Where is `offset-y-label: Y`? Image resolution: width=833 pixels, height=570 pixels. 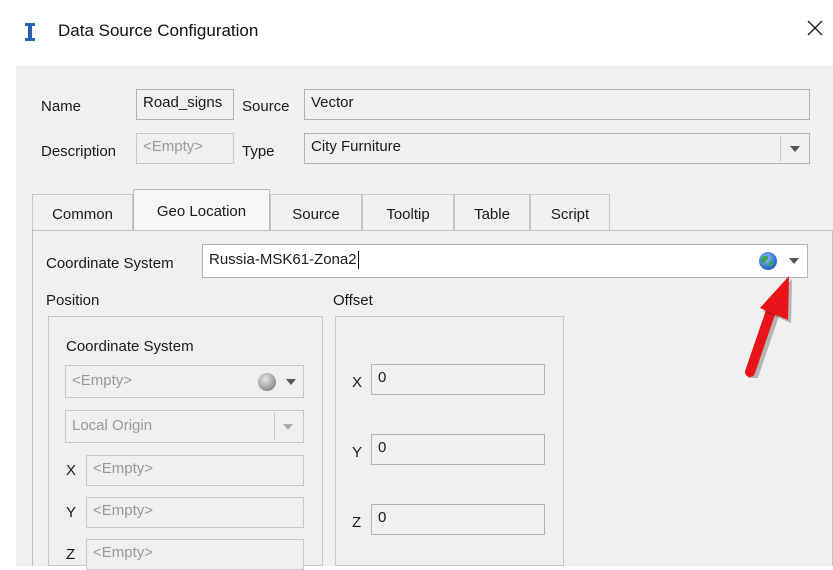
offset-y-label: Y is located at coordinates (357, 452).